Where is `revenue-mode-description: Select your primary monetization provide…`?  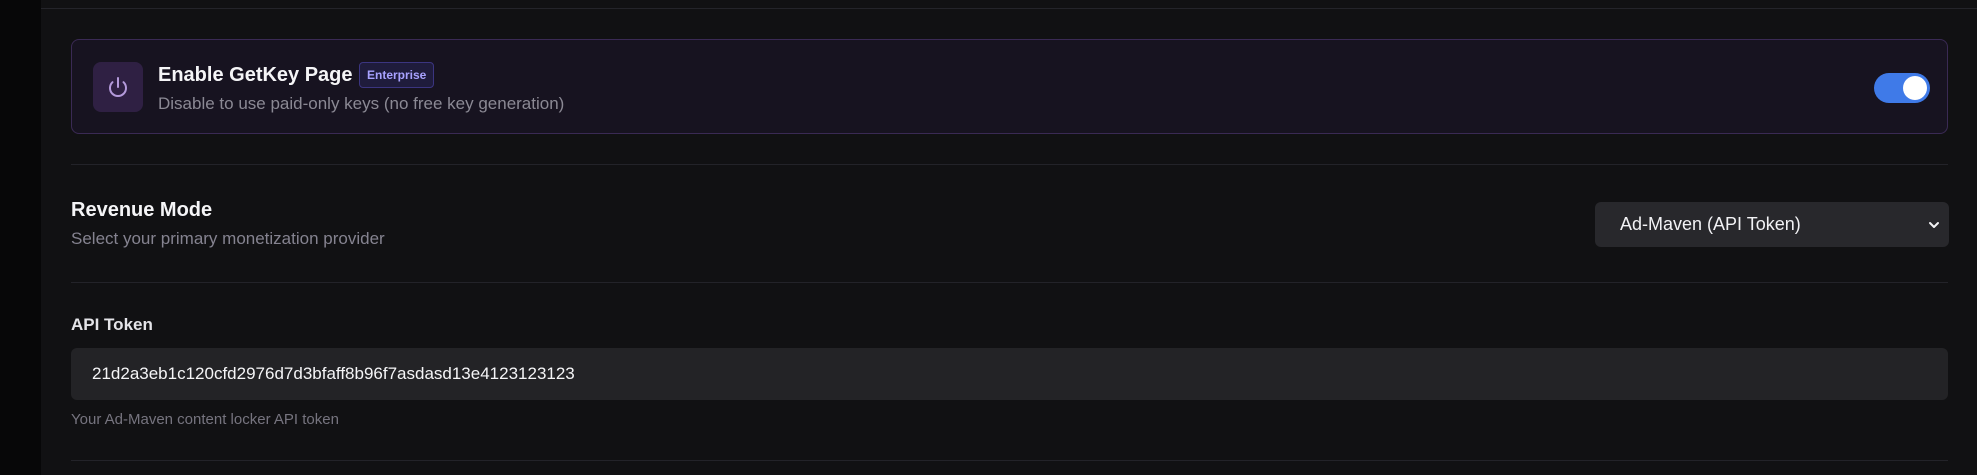 revenue-mode-description: Select your primary monetization provide… is located at coordinates (228, 238).